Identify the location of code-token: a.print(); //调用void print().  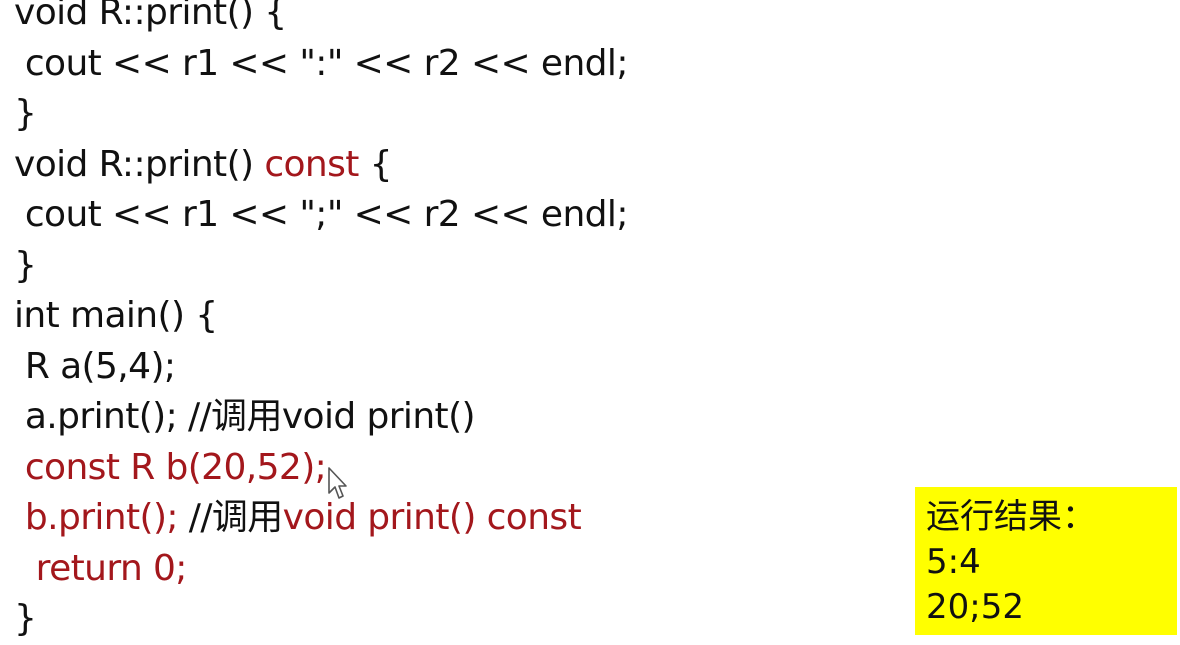
(245, 416).